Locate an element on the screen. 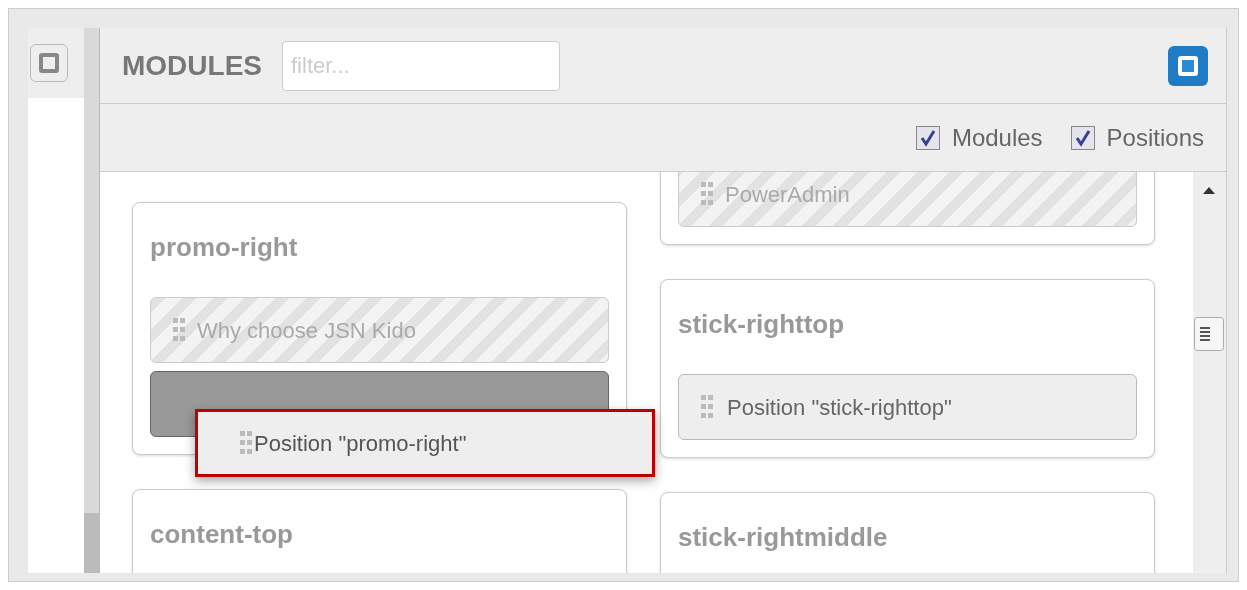  scroll-thumb-icon is located at coordinates (1209, 334).